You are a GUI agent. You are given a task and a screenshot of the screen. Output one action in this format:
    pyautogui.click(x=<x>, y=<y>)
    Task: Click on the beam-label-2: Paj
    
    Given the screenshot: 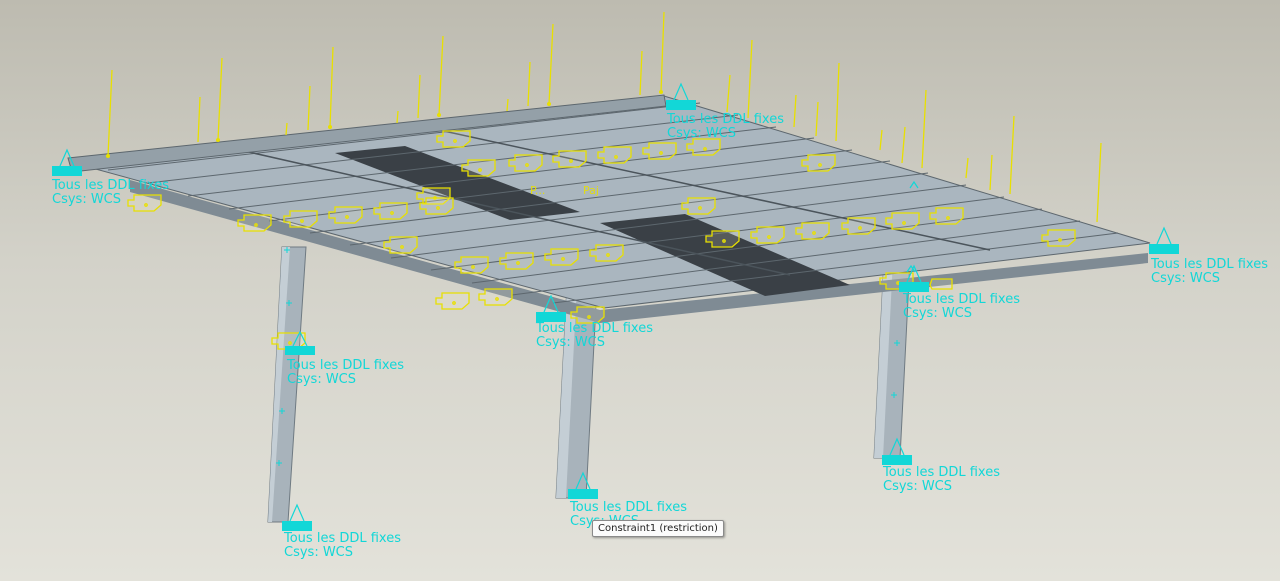 What is the action you would take?
    pyautogui.click(x=591, y=190)
    